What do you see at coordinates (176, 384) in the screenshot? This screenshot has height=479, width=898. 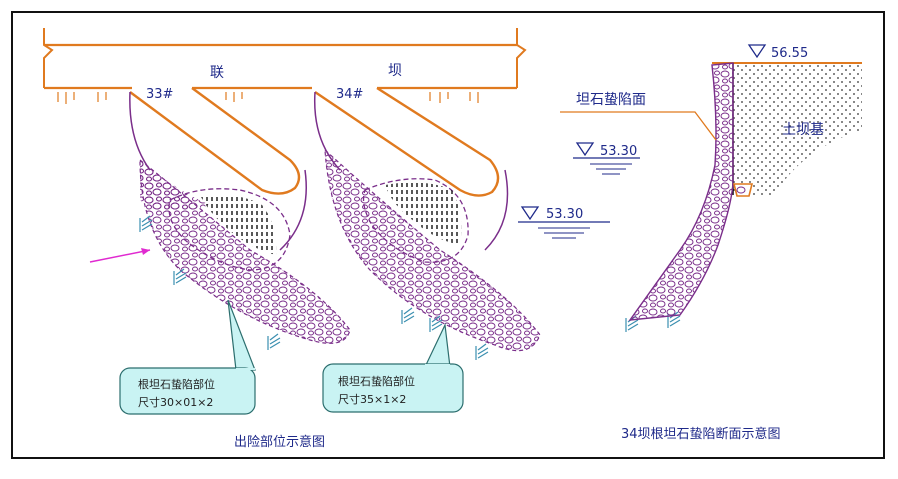 I see `callout-33-line1: 根坦石蛰陷部位` at bounding box center [176, 384].